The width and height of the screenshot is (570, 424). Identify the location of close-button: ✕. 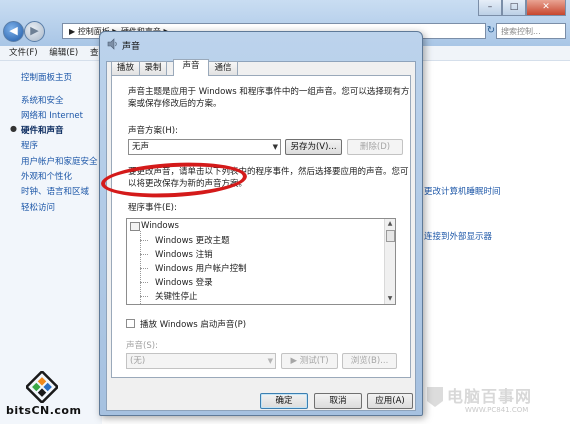
(546, 8).